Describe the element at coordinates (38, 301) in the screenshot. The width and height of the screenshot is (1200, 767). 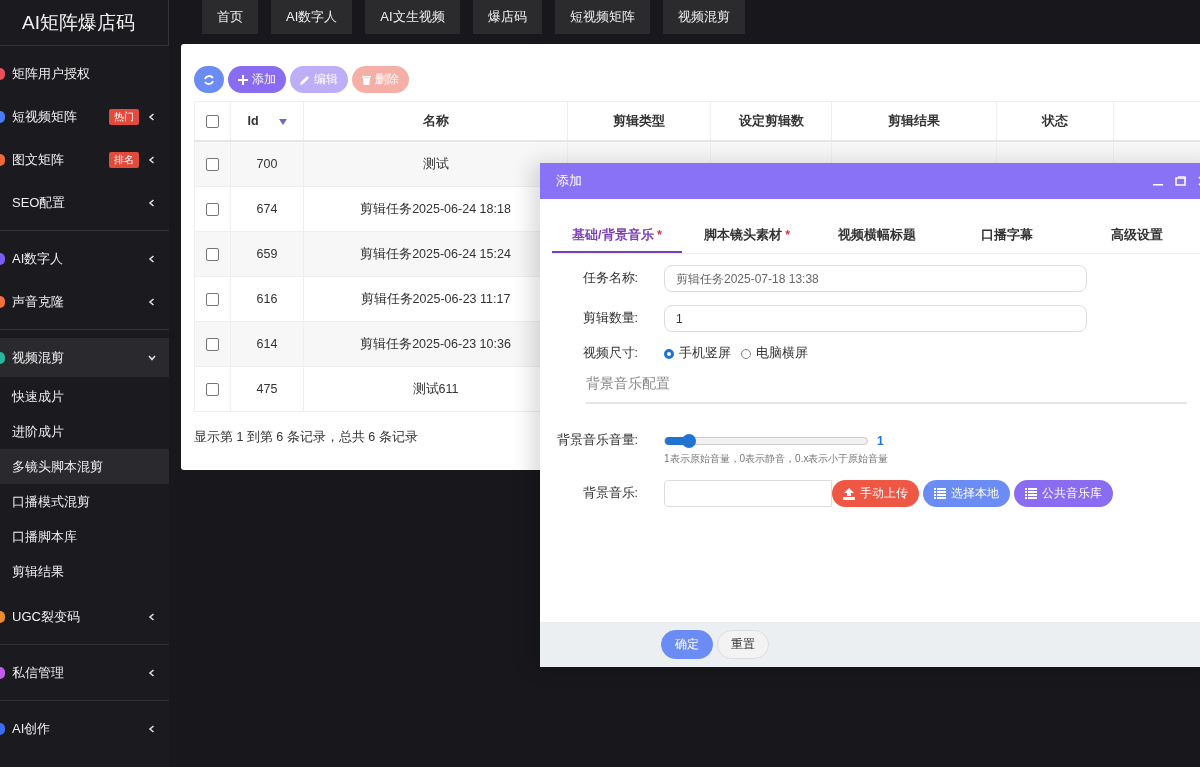
I see `sidebar-label: 声音克隆` at that location.